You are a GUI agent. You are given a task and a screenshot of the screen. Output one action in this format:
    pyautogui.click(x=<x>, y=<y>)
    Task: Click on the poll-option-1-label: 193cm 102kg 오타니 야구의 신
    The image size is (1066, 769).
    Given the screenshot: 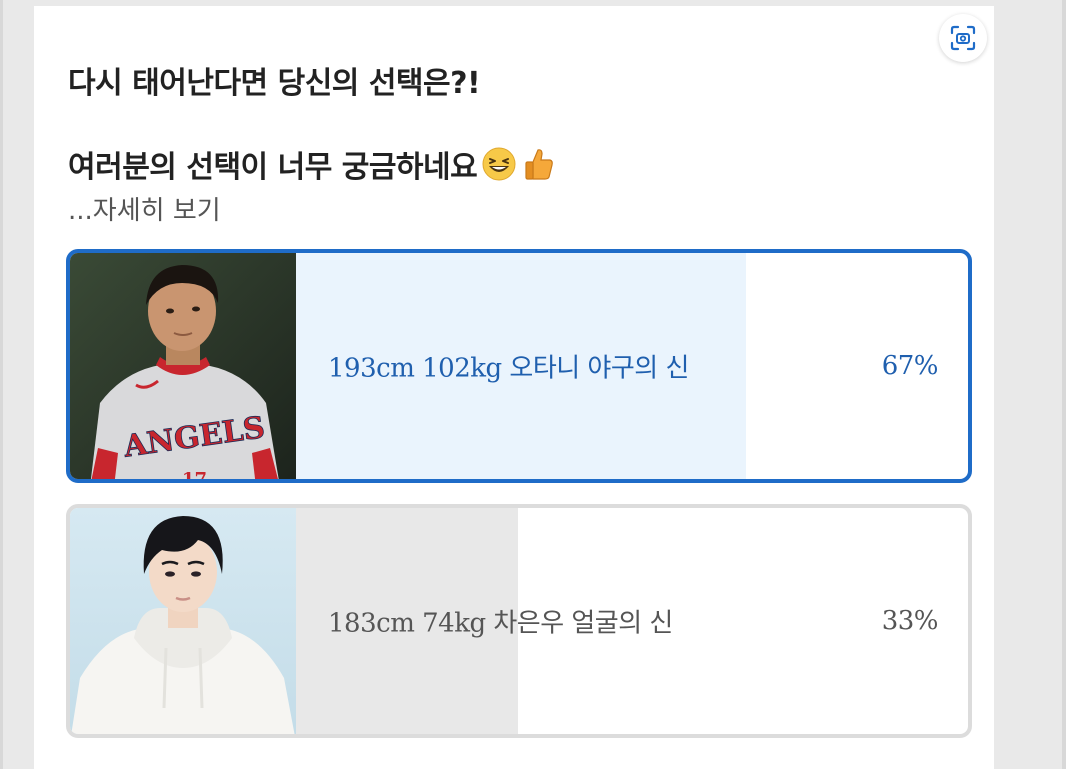 What is the action you would take?
    pyautogui.click(x=508, y=368)
    